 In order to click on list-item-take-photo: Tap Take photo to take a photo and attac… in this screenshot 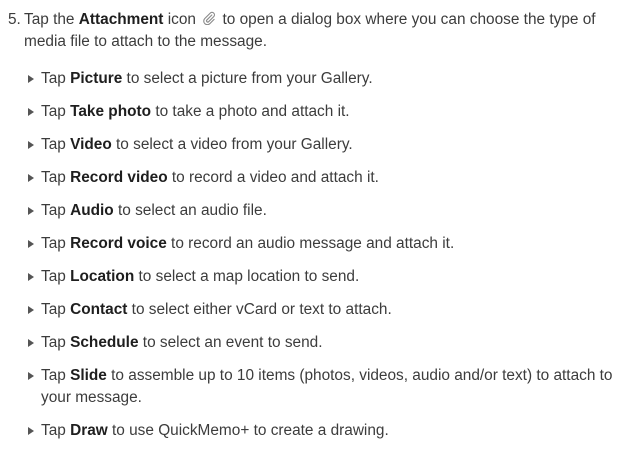, I will do `click(325, 112)`.